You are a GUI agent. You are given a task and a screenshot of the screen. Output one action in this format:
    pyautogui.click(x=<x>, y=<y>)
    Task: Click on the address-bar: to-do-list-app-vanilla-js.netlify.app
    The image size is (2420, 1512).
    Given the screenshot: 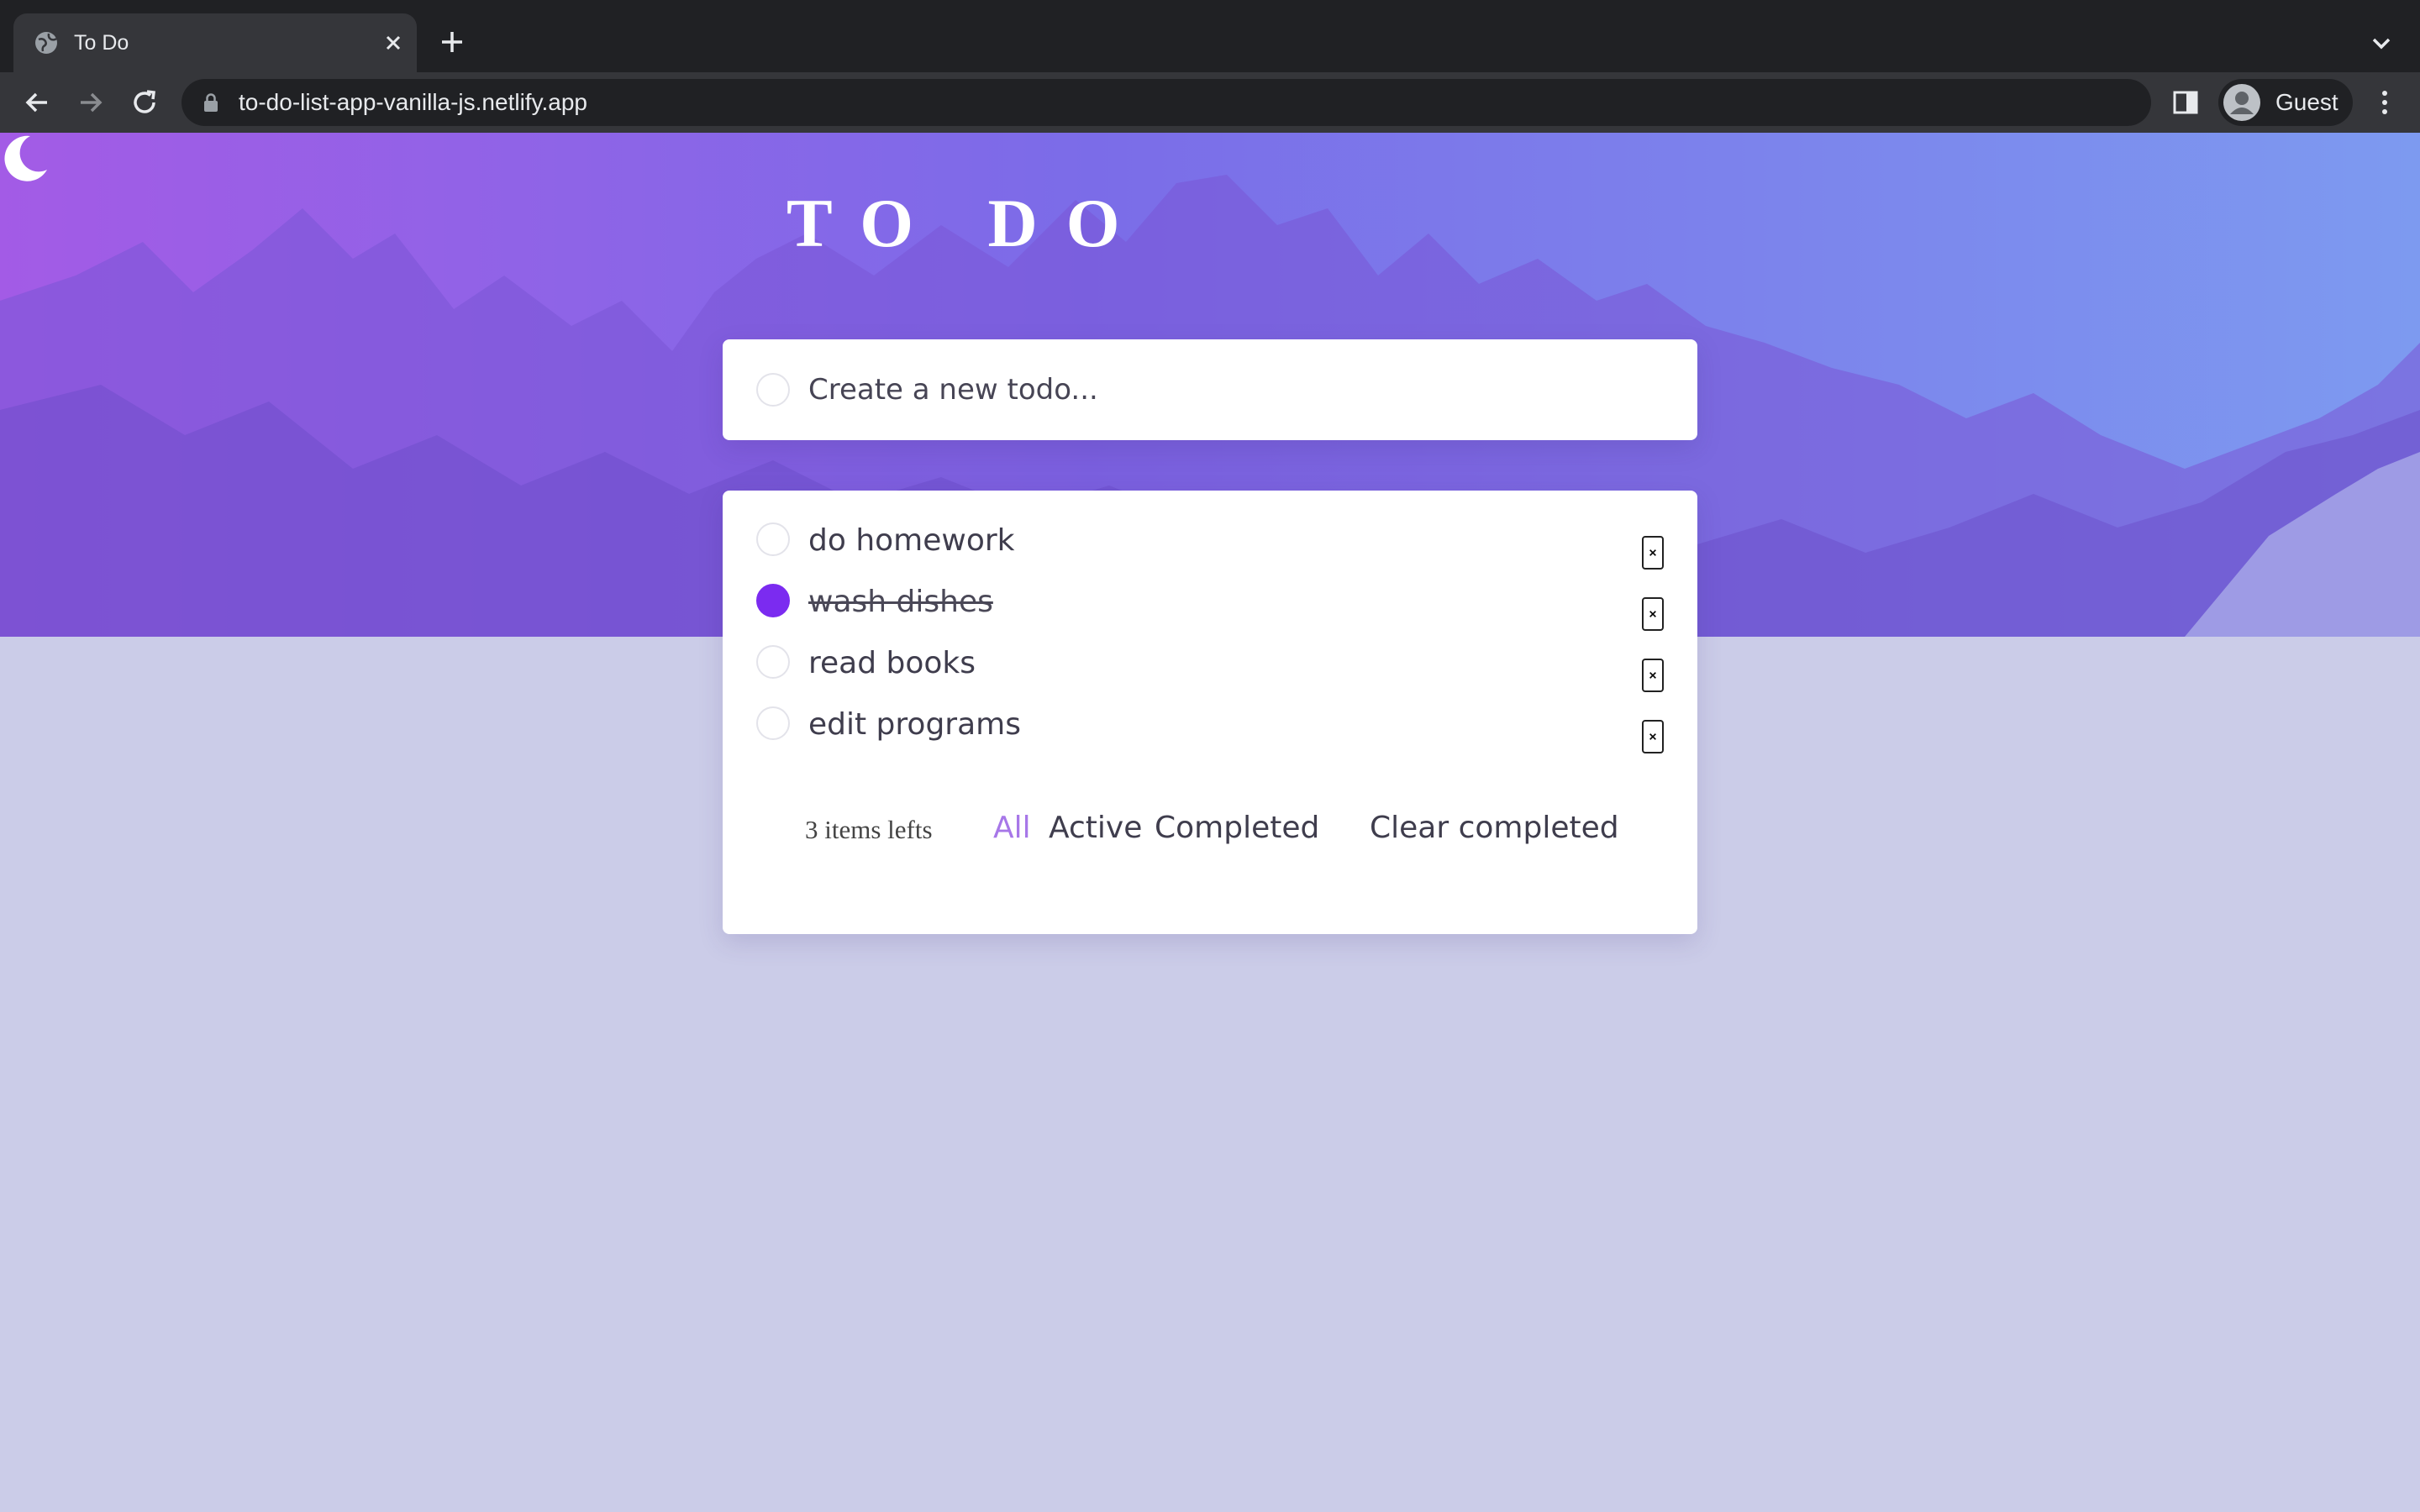 What is the action you would take?
    pyautogui.click(x=1166, y=102)
    